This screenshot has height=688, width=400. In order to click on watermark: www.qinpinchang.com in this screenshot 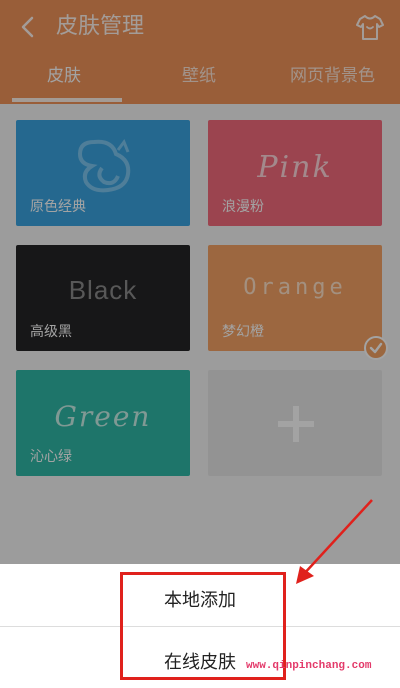, I will do `click(309, 666)`.